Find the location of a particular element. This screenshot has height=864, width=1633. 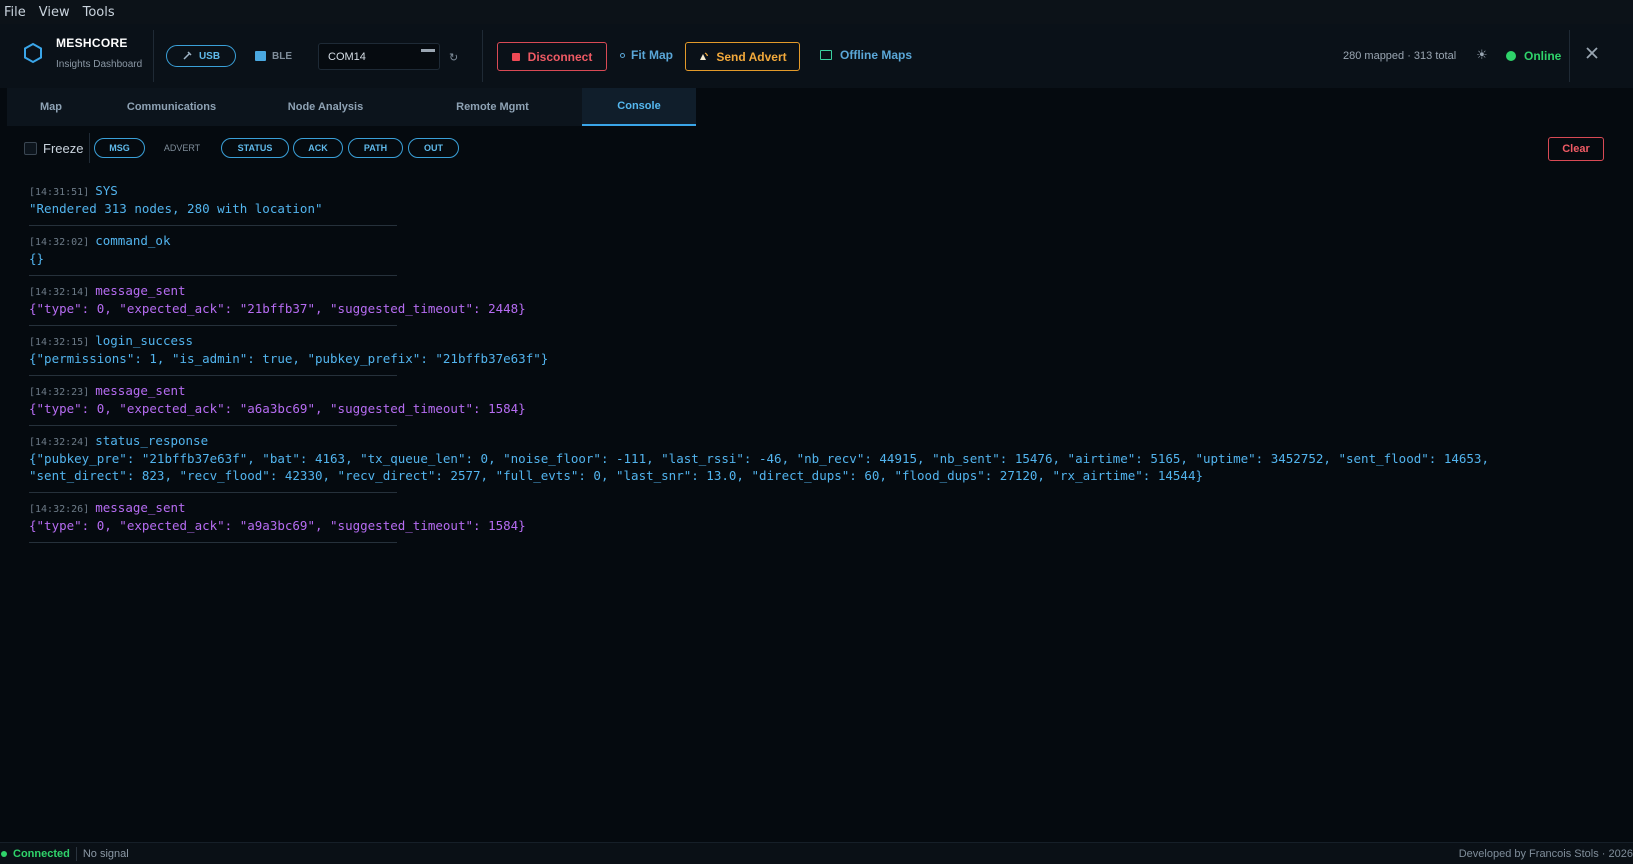

broadcast-icon is located at coordinates (704, 56).